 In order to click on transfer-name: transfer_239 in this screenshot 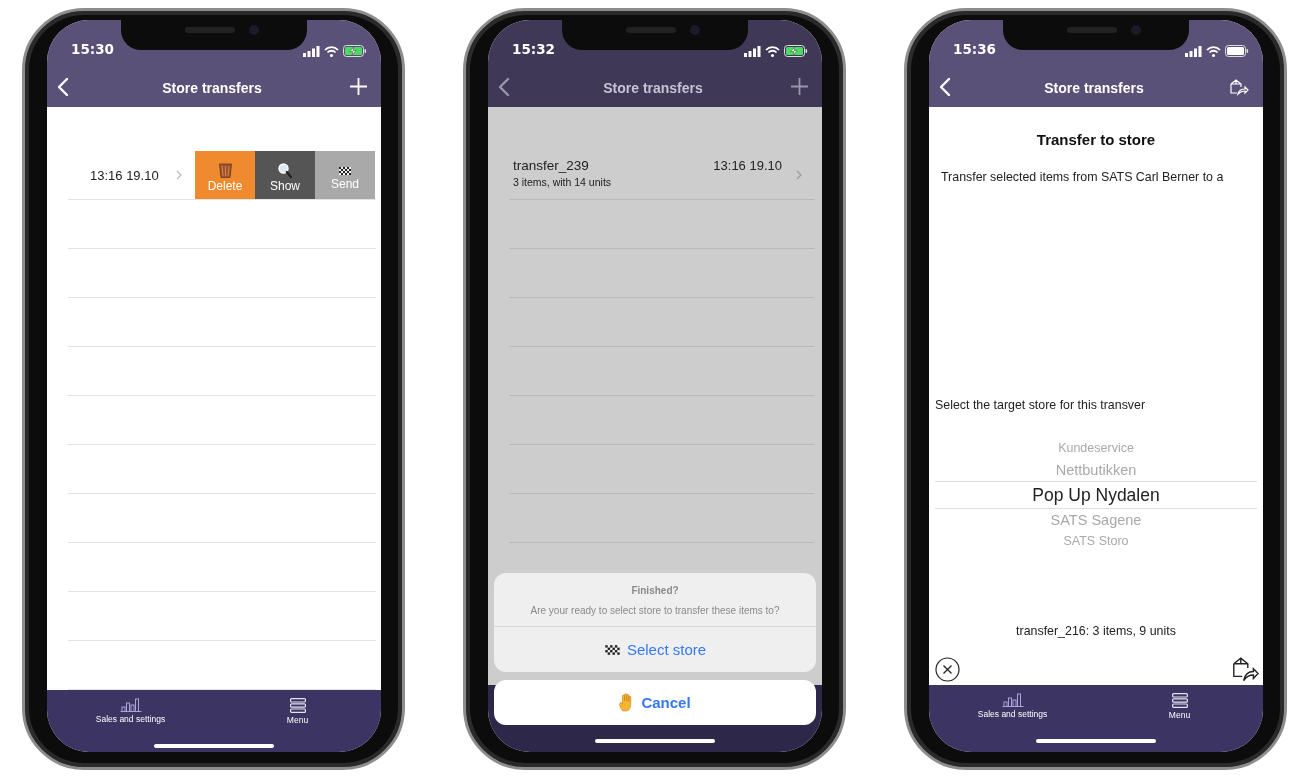, I will do `click(551, 165)`.